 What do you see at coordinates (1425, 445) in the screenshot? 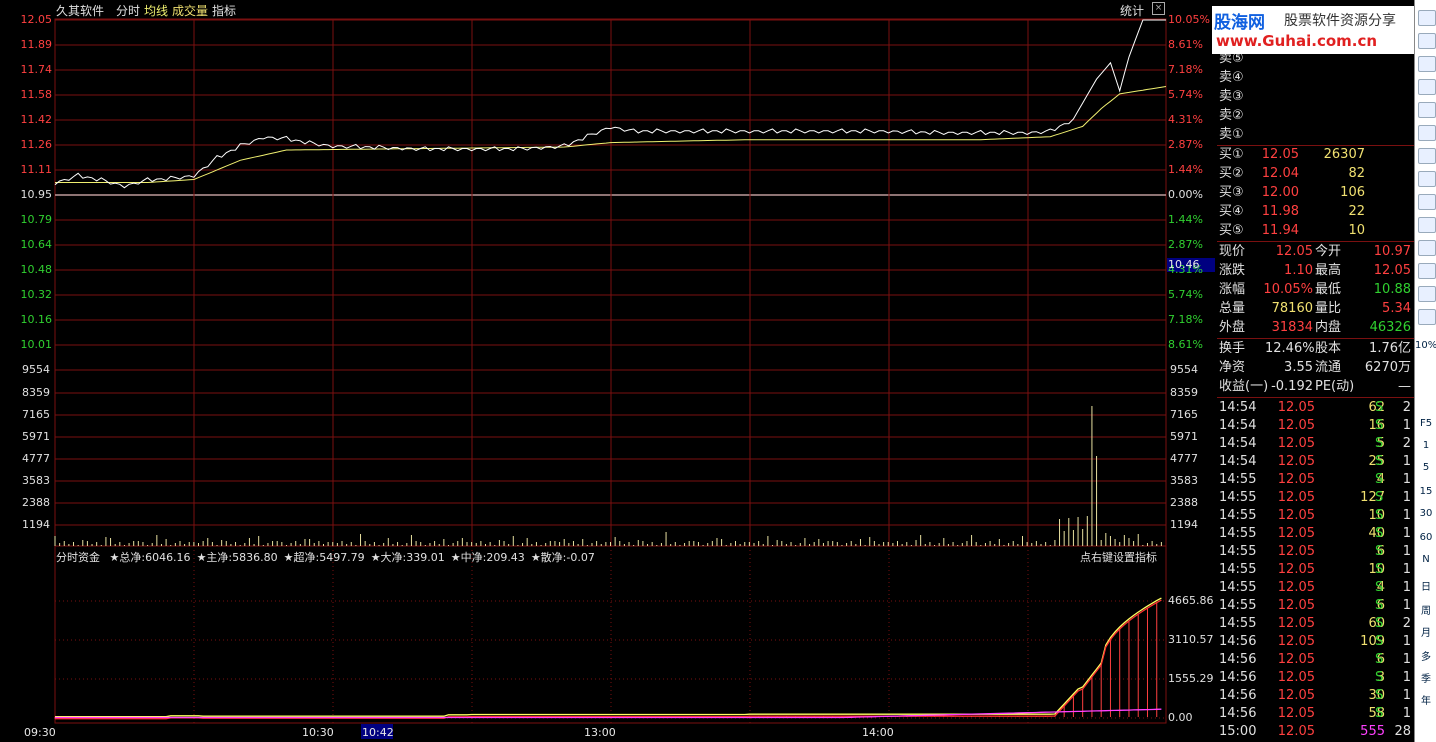
I see `period-2: 1` at bounding box center [1425, 445].